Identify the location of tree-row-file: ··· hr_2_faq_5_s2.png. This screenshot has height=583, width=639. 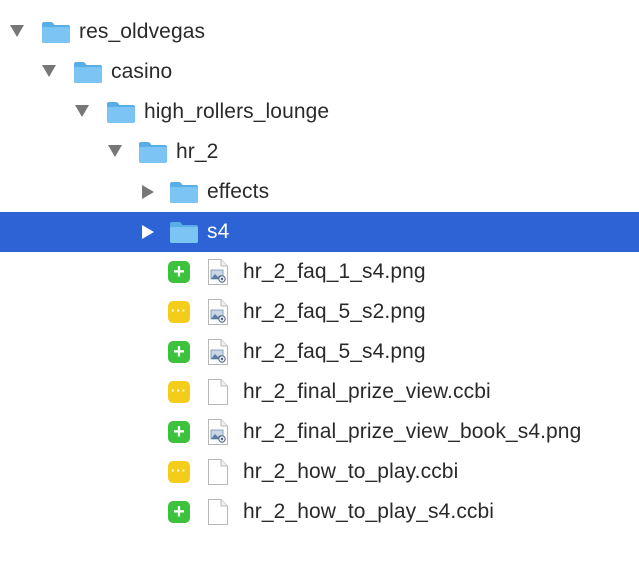
(319, 312).